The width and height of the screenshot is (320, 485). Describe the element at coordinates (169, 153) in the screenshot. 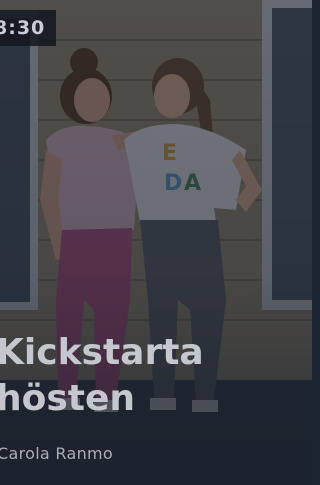

I see `shirt-letter: E` at that location.